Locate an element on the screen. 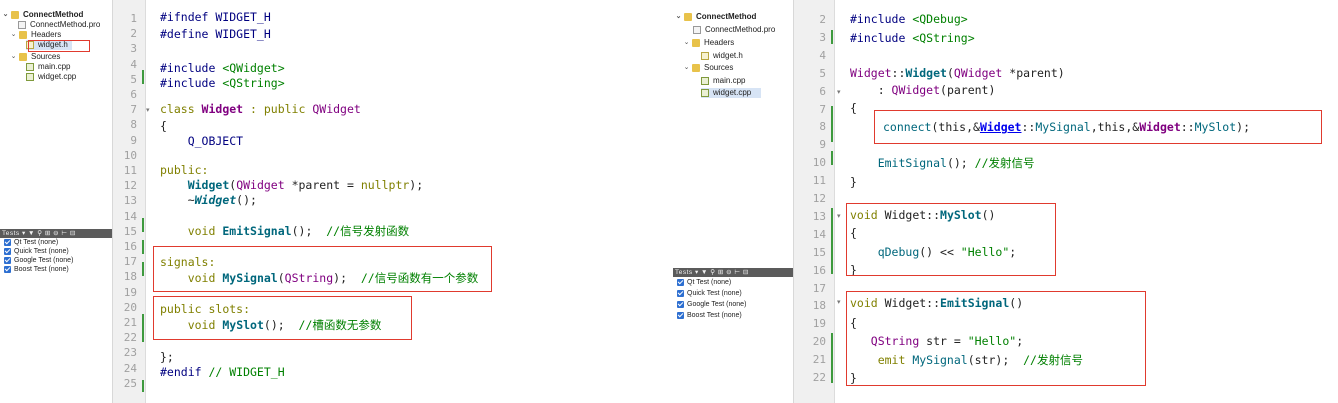  code-text: #endif is located at coordinates (184, 372).